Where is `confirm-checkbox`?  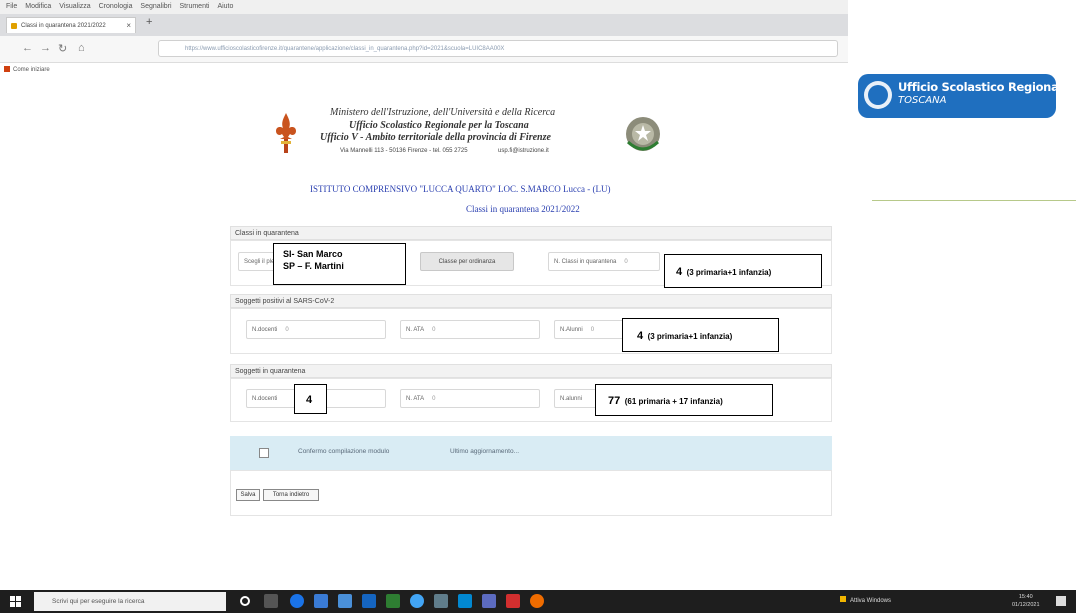
confirm-checkbox is located at coordinates (264, 453).